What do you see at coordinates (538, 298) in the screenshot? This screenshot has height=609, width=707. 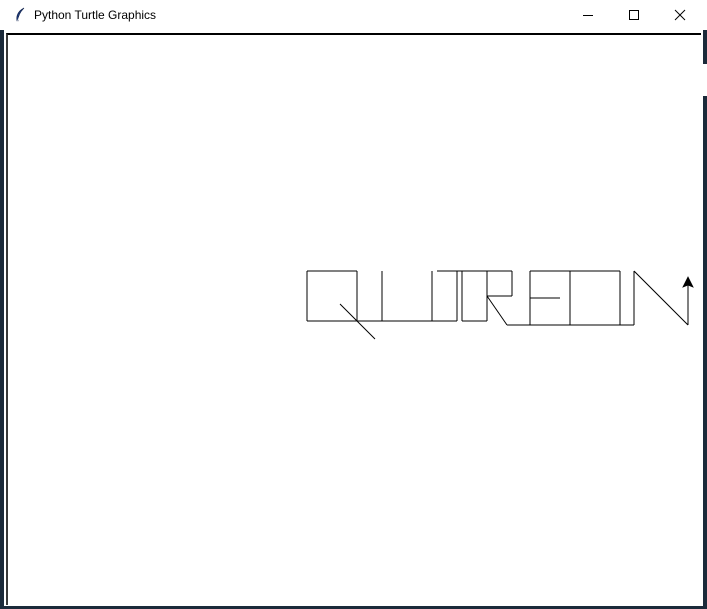 I see `letter-e` at bounding box center [538, 298].